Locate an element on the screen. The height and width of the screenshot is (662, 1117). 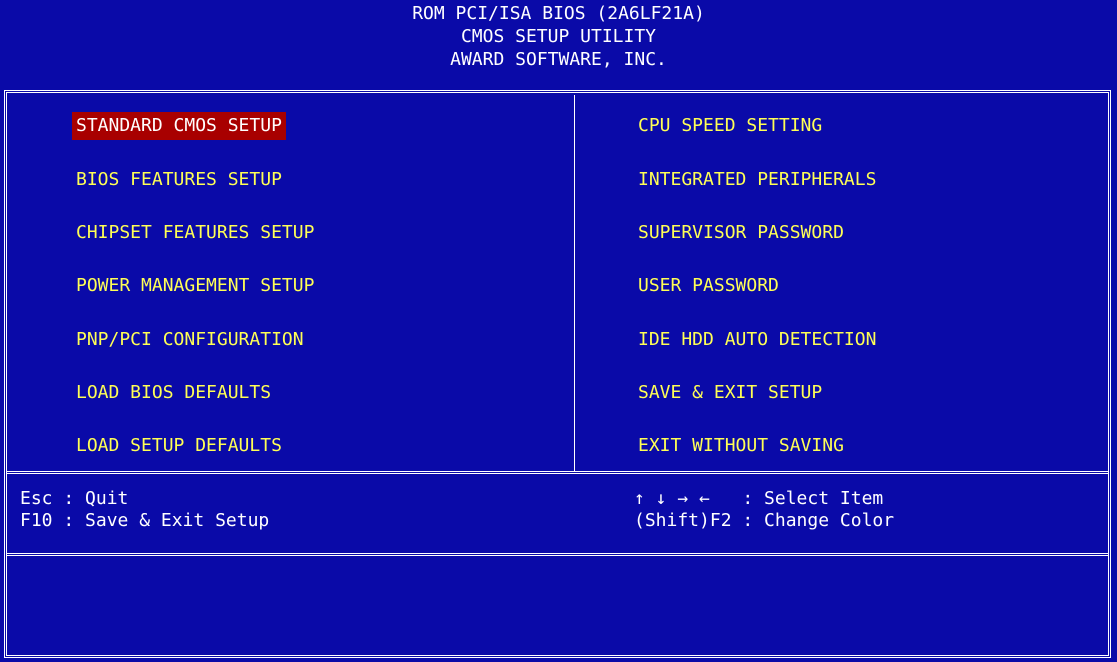
help-f10-save-exit: F10 : Save & Exit Setup is located at coordinates (145, 520).